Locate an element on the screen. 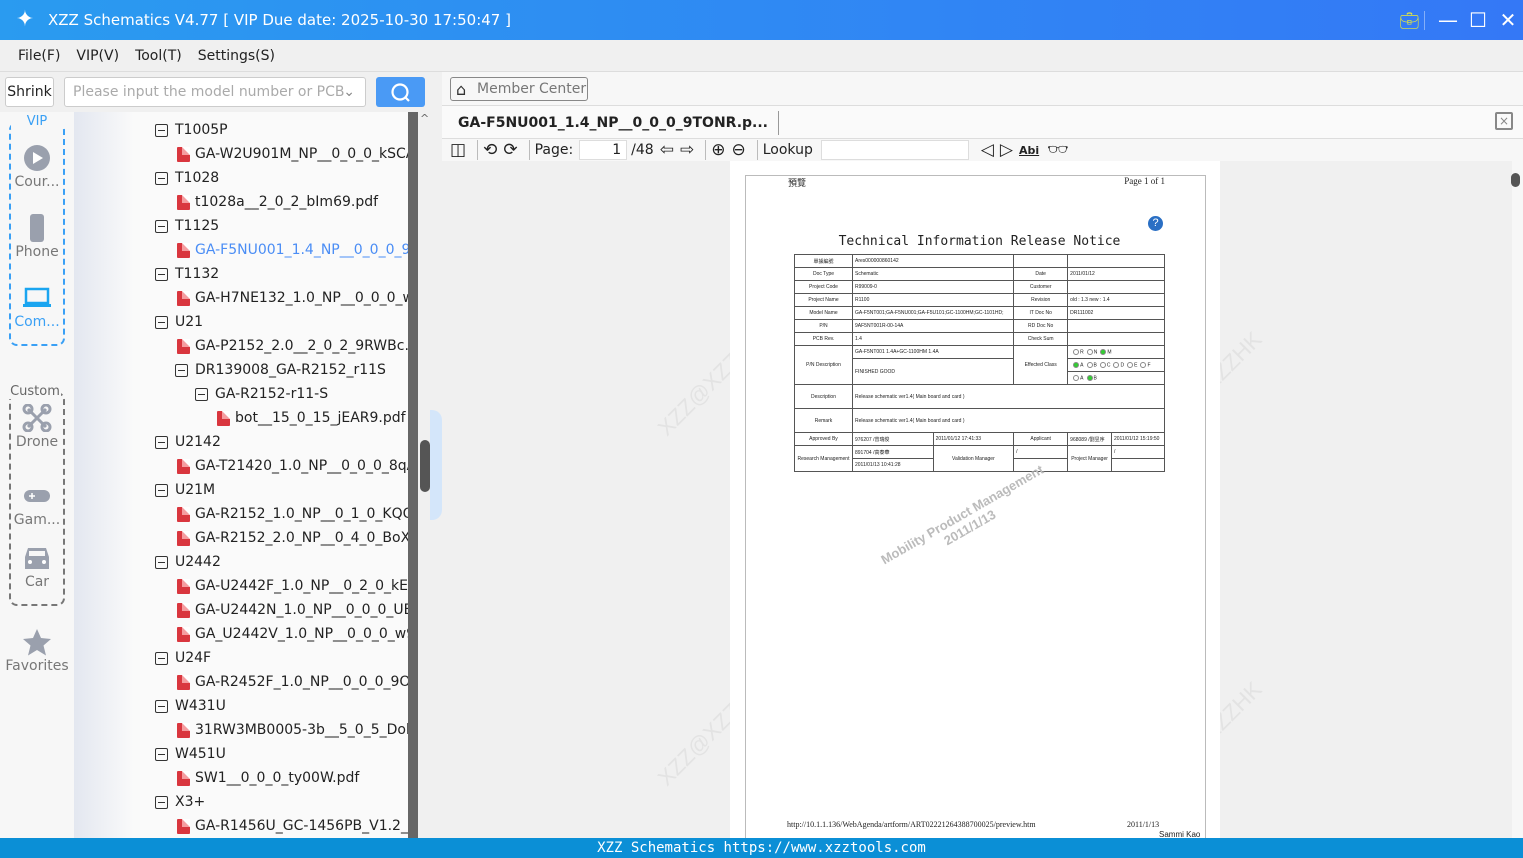 The image size is (1523, 858). tree-folder: X3+ is located at coordinates (180, 802).